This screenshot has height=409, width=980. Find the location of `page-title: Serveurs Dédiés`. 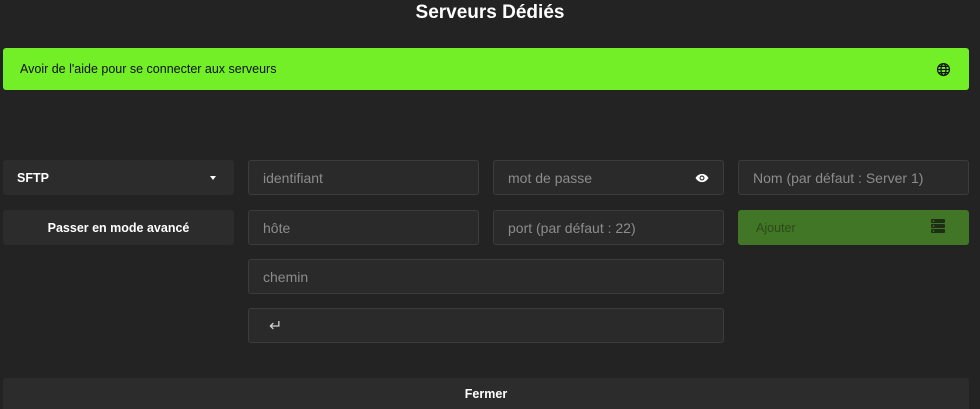

page-title: Serveurs Dédiés is located at coordinates (490, 12).